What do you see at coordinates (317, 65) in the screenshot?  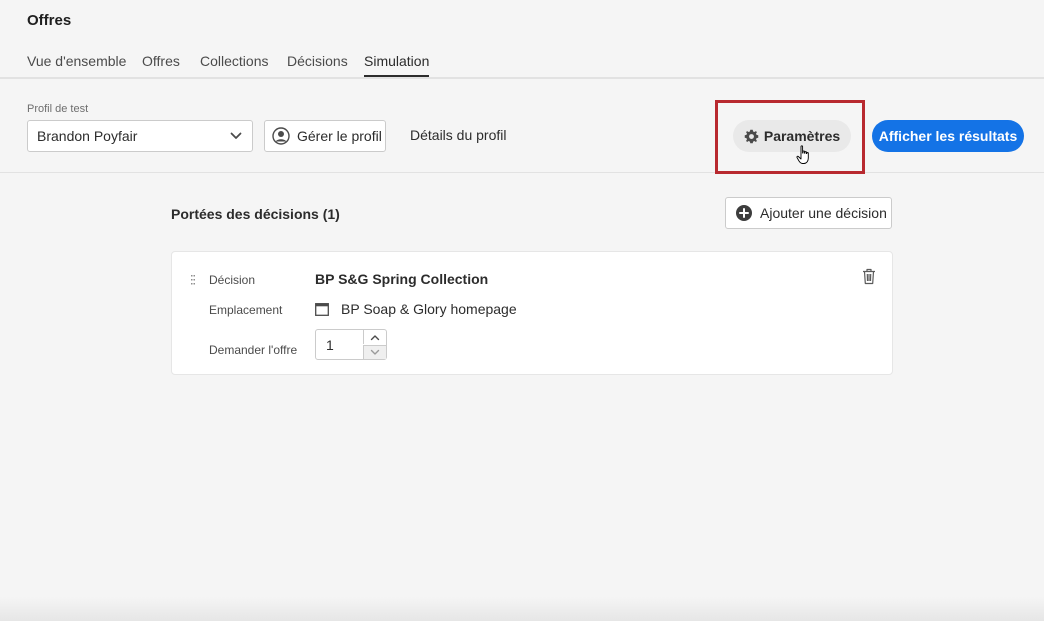 I see `tab-decisions: Décisions` at bounding box center [317, 65].